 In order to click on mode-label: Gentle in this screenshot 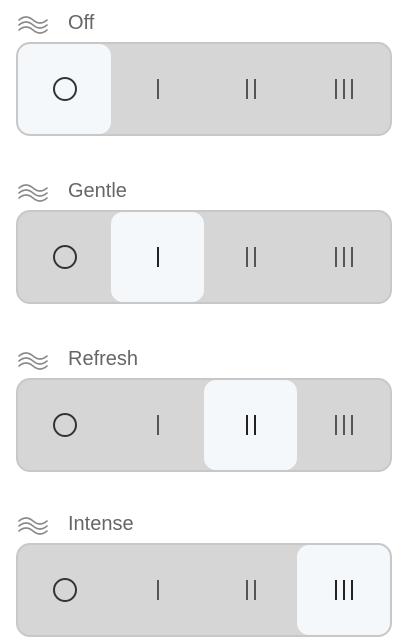, I will do `click(97, 190)`.